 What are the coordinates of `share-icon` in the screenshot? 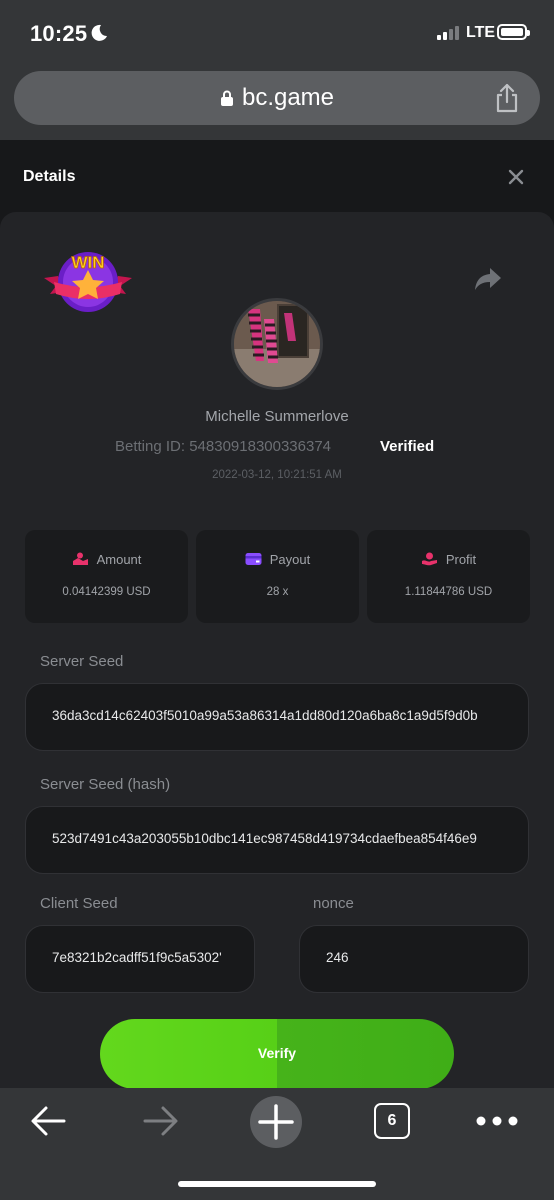 It's located at (507, 98).